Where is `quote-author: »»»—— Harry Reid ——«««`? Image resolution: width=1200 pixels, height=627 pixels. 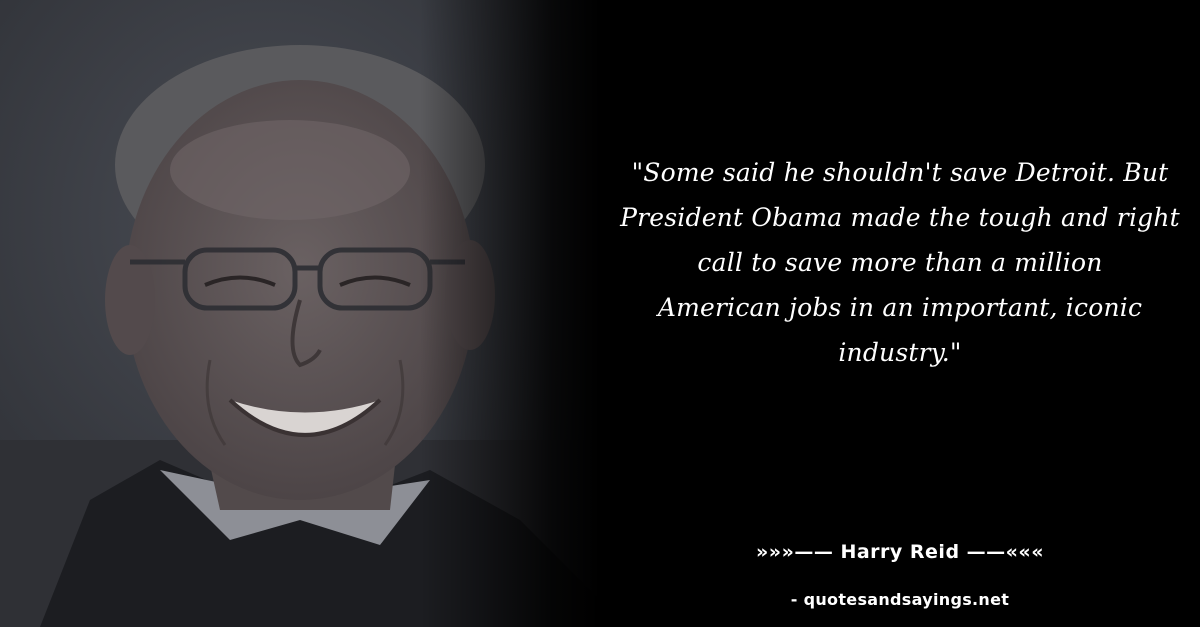 quote-author: »»»—— Harry Reid ——««« is located at coordinates (900, 552).